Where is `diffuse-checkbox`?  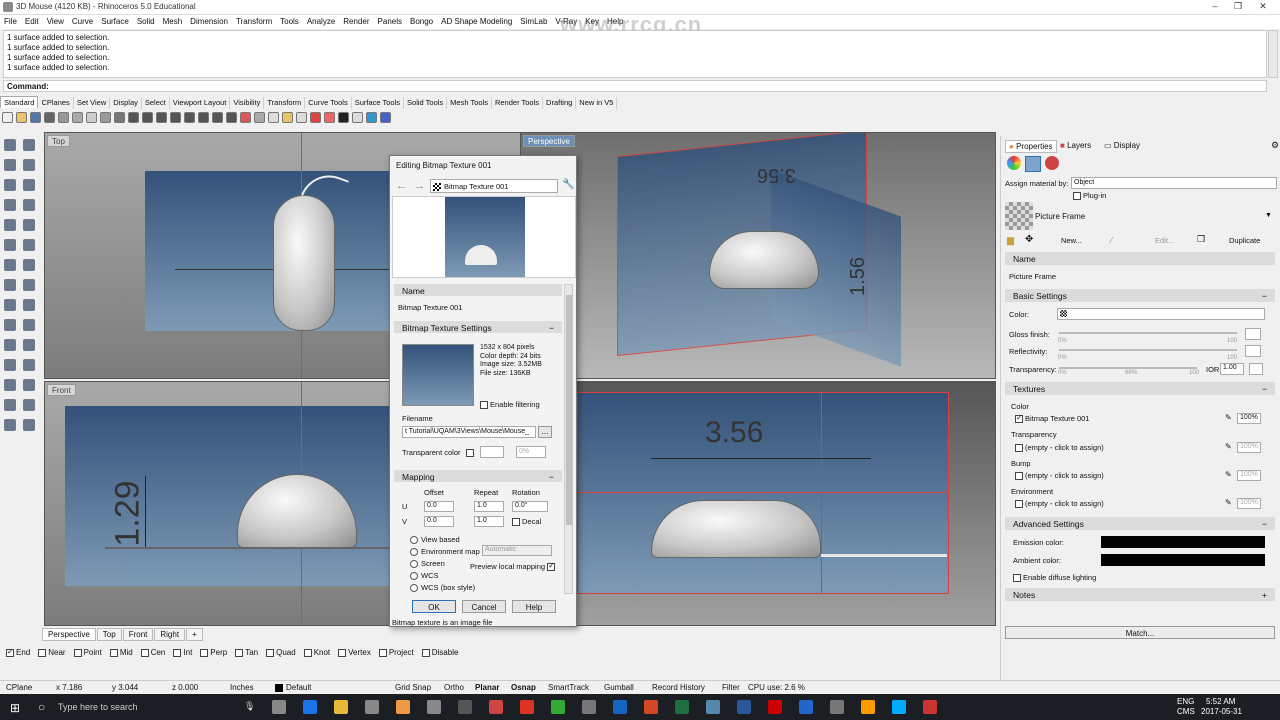 diffuse-checkbox is located at coordinates (1017, 578).